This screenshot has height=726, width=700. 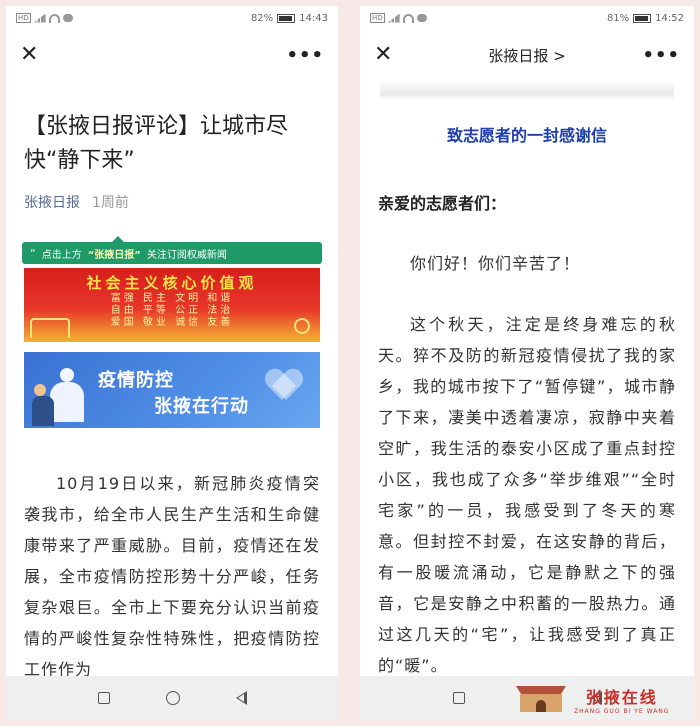 I want to click on tiananmen-icon, so click(x=50, y=328).